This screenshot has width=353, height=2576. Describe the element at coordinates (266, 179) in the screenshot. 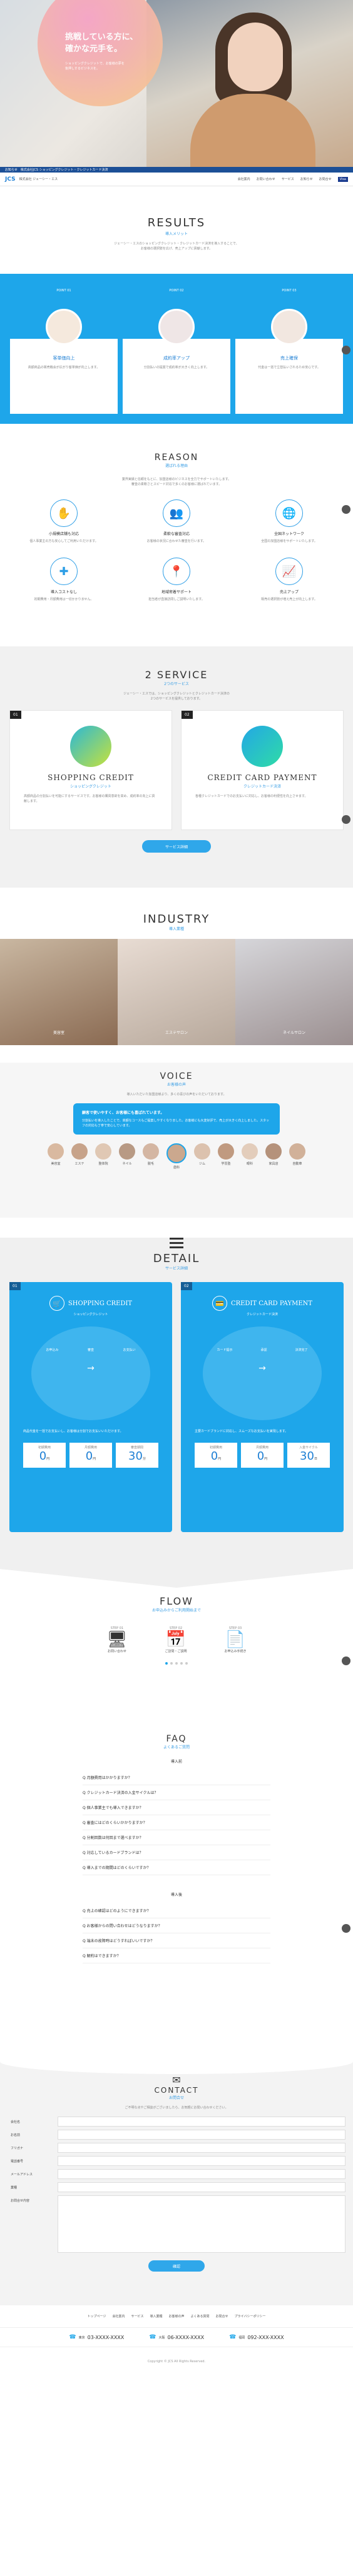

I see `nav-item: お問い合わせ` at that location.